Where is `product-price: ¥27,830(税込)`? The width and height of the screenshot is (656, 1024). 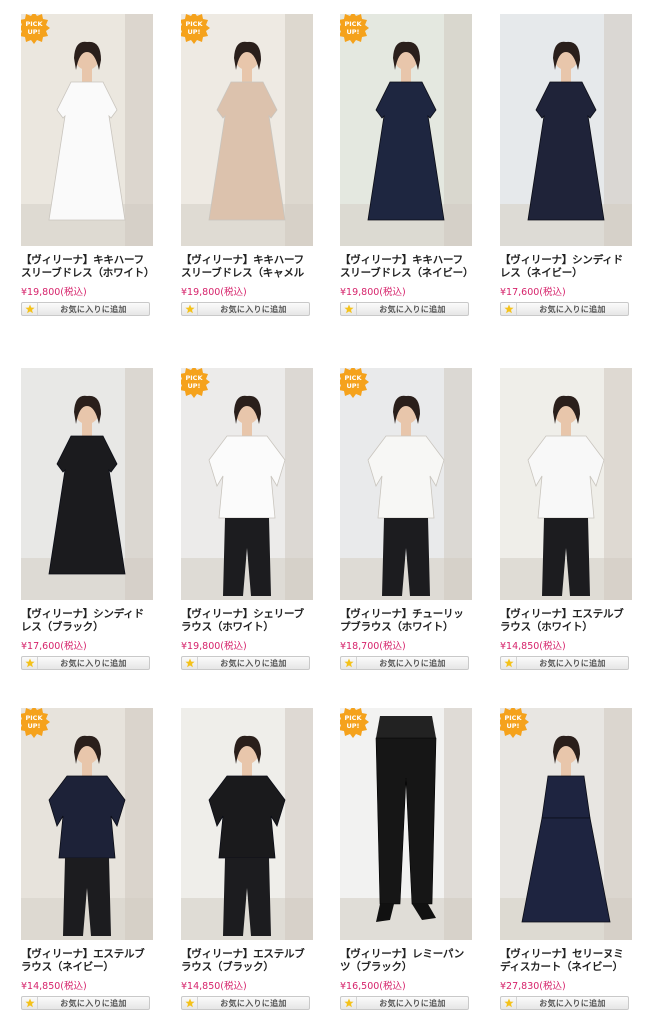 product-price: ¥27,830(税込) is located at coordinates (533, 986).